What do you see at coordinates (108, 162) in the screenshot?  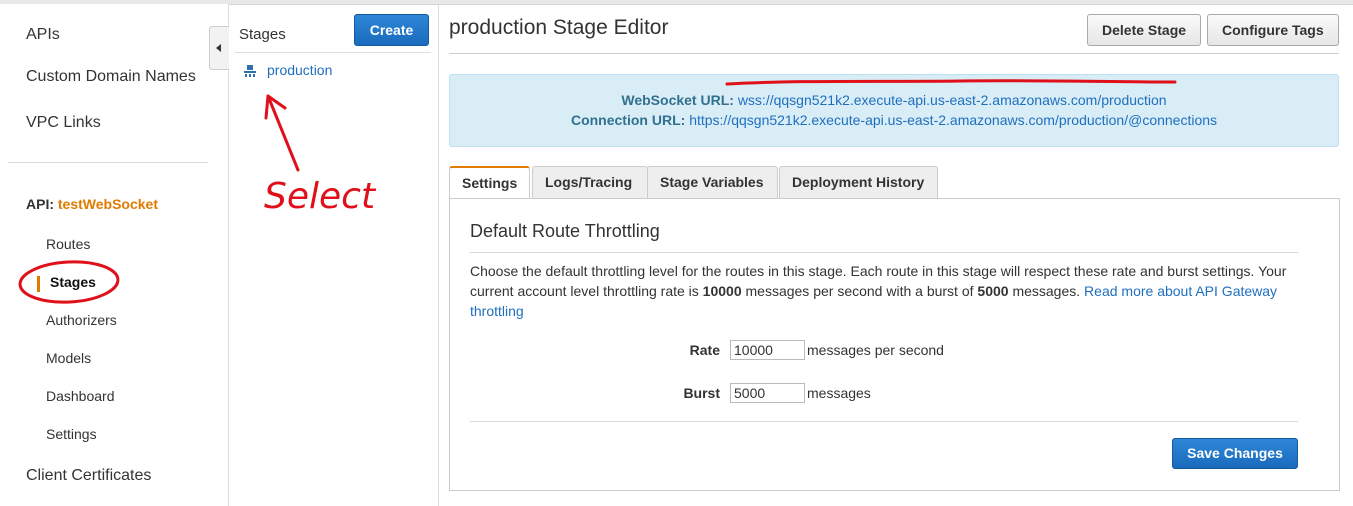 I see `nav-divider` at bounding box center [108, 162].